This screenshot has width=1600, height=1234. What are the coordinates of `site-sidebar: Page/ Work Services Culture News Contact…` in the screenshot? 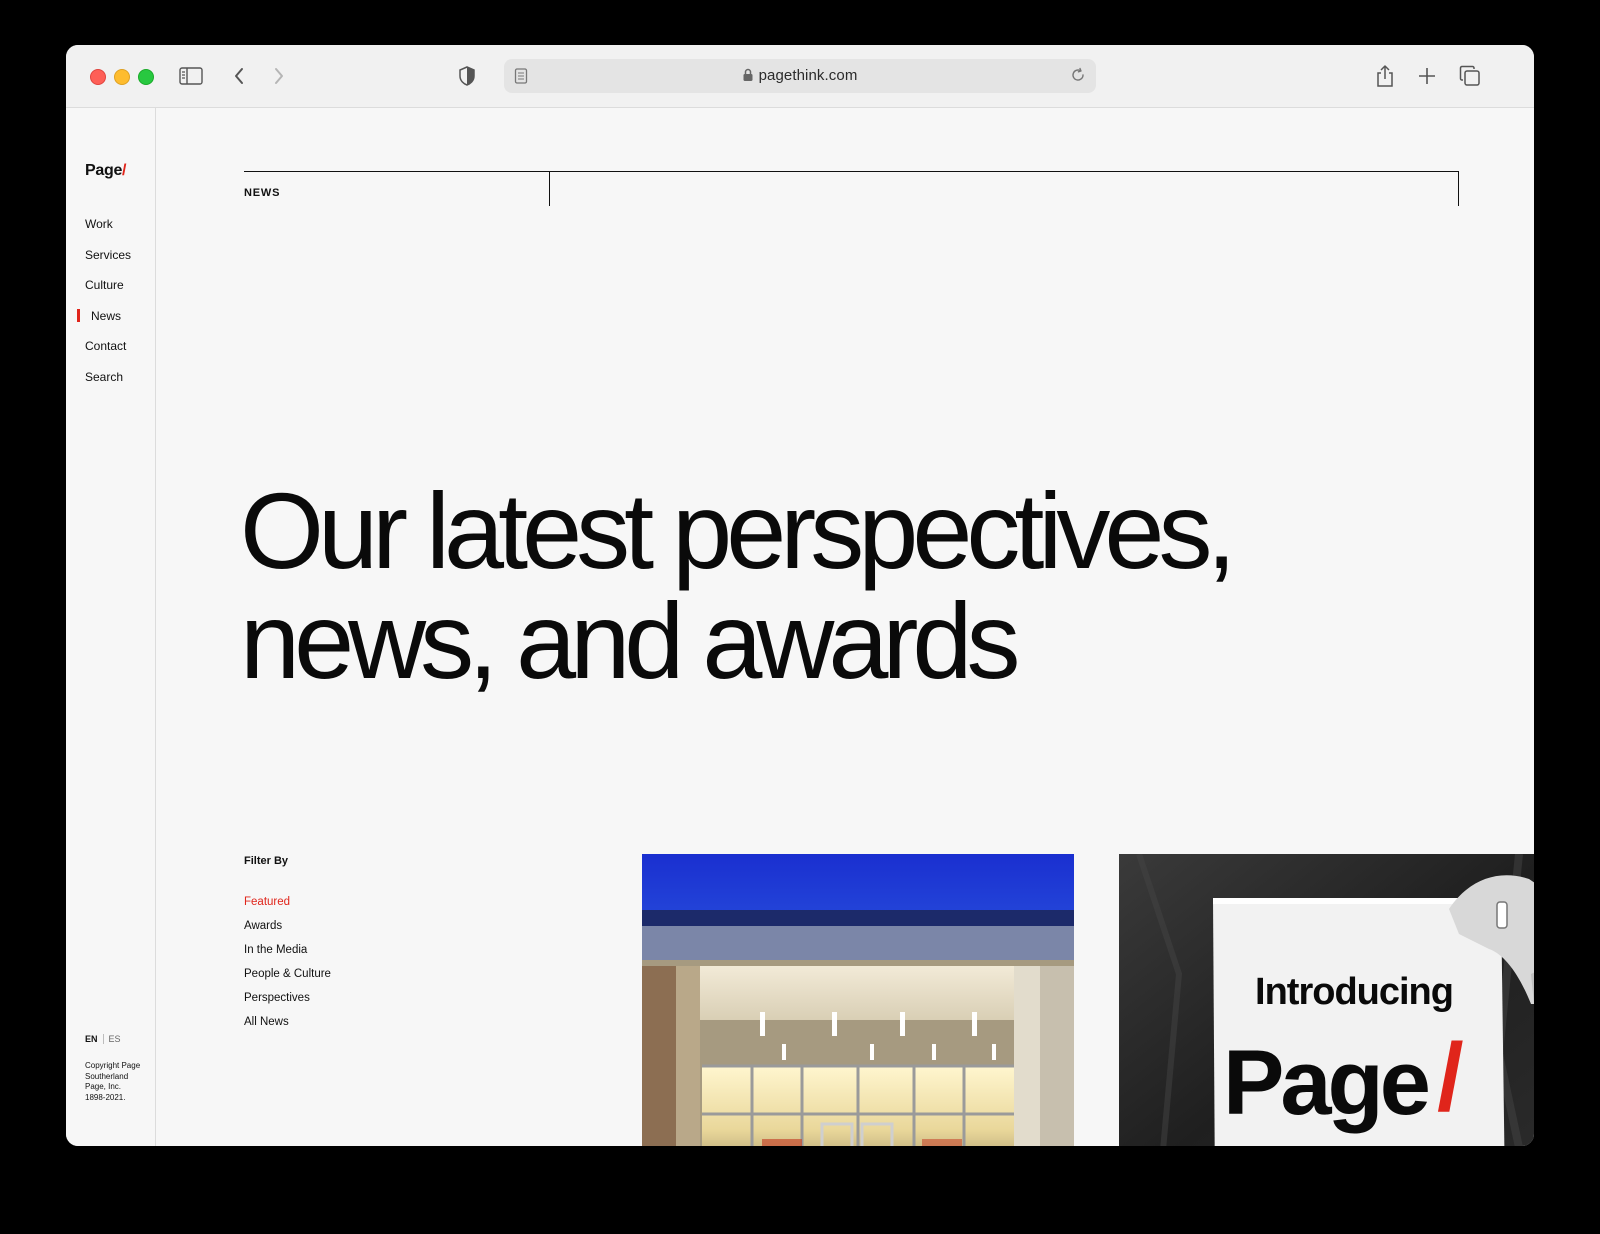 It's located at (111, 627).